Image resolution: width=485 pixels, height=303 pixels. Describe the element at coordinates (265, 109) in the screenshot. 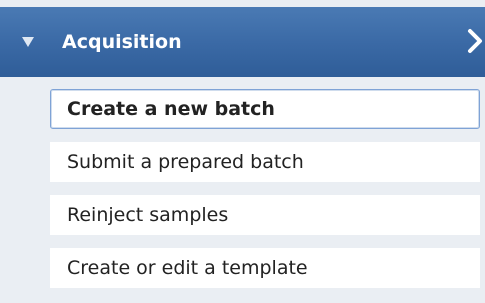

I see `menu-item-create-new-batch: Create a new batch` at that location.